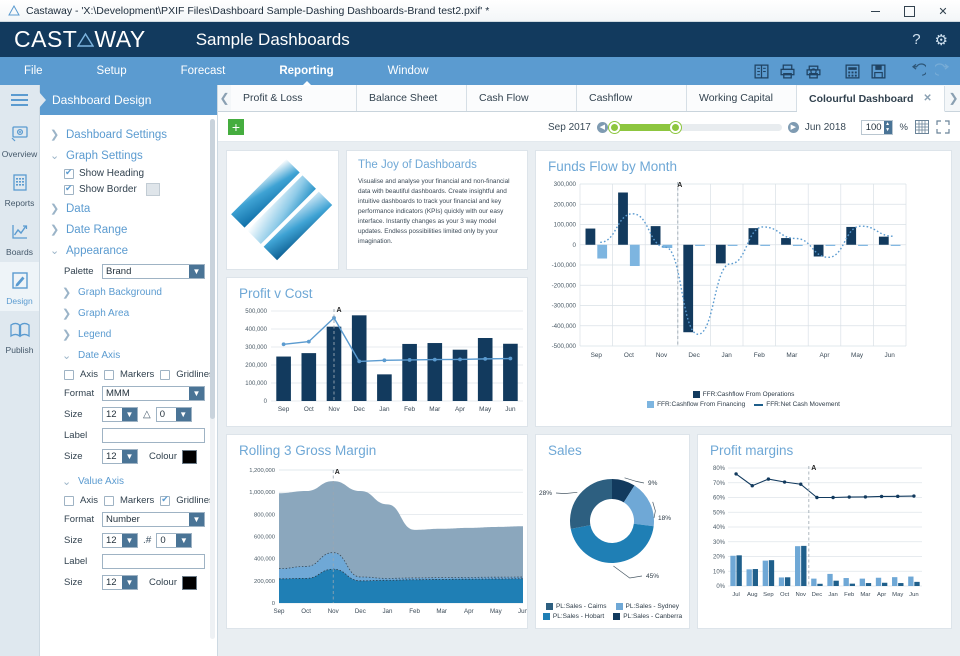 The width and height of the screenshot is (960, 656). What do you see at coordinates (19, 286) in the screenshot?
I see `rail-item-design: Design` at bounding box center [19, 286].